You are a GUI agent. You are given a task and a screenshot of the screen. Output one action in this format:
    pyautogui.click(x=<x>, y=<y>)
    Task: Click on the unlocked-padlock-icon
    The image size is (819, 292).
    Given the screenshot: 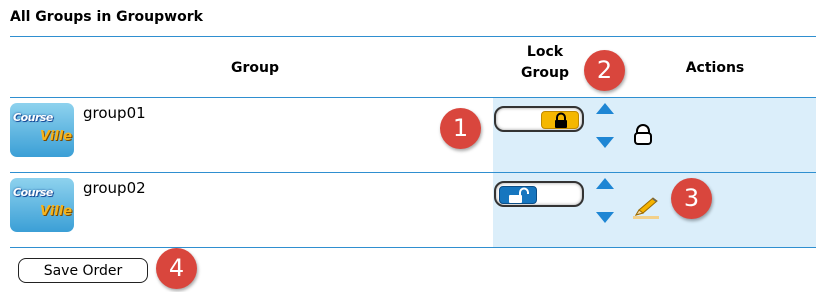 What is the action you would take?
    pyautogui.click(x=519, y=195)
    